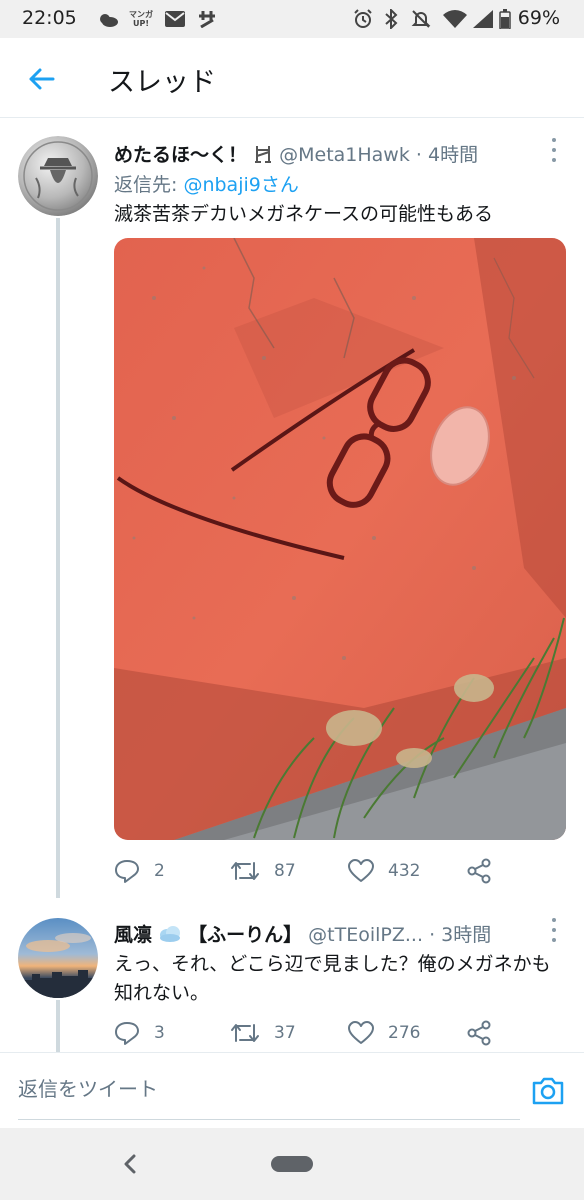  What do you see at coordinates (455, 19) in the screenshot?
I see `wifi-icon` at bounding box center [455, 19].